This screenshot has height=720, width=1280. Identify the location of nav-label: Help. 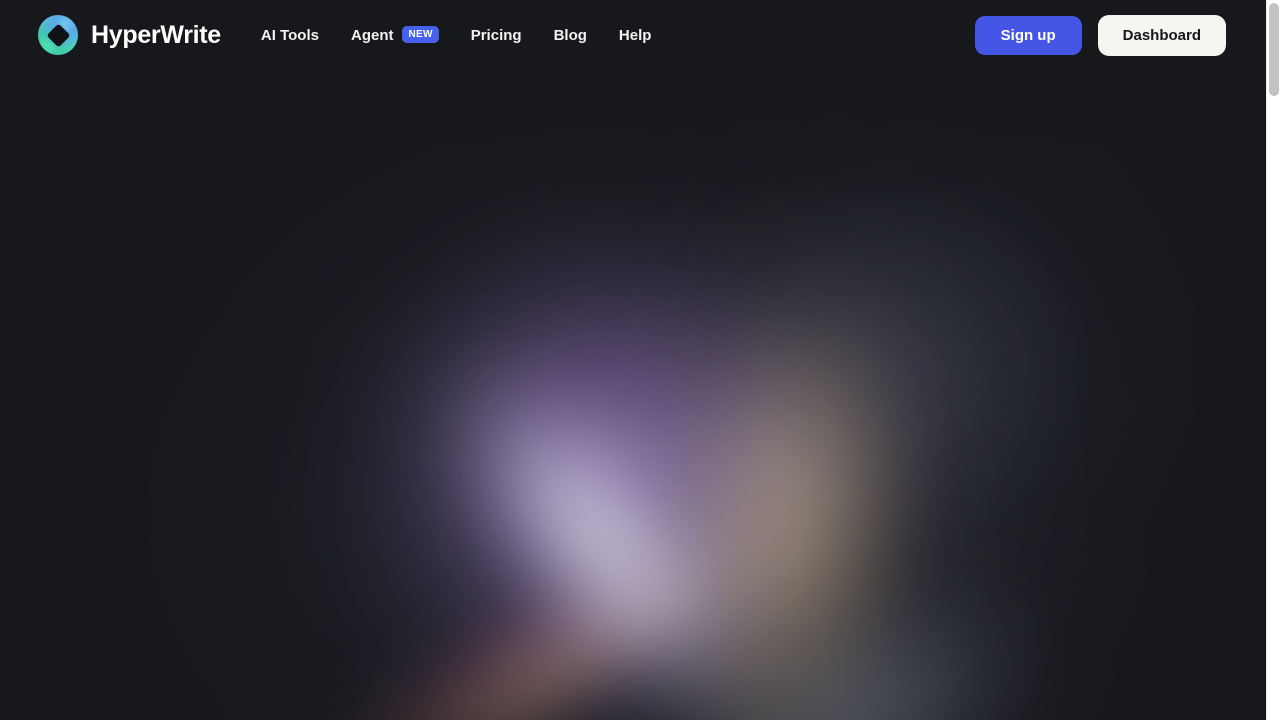
(635, 35).